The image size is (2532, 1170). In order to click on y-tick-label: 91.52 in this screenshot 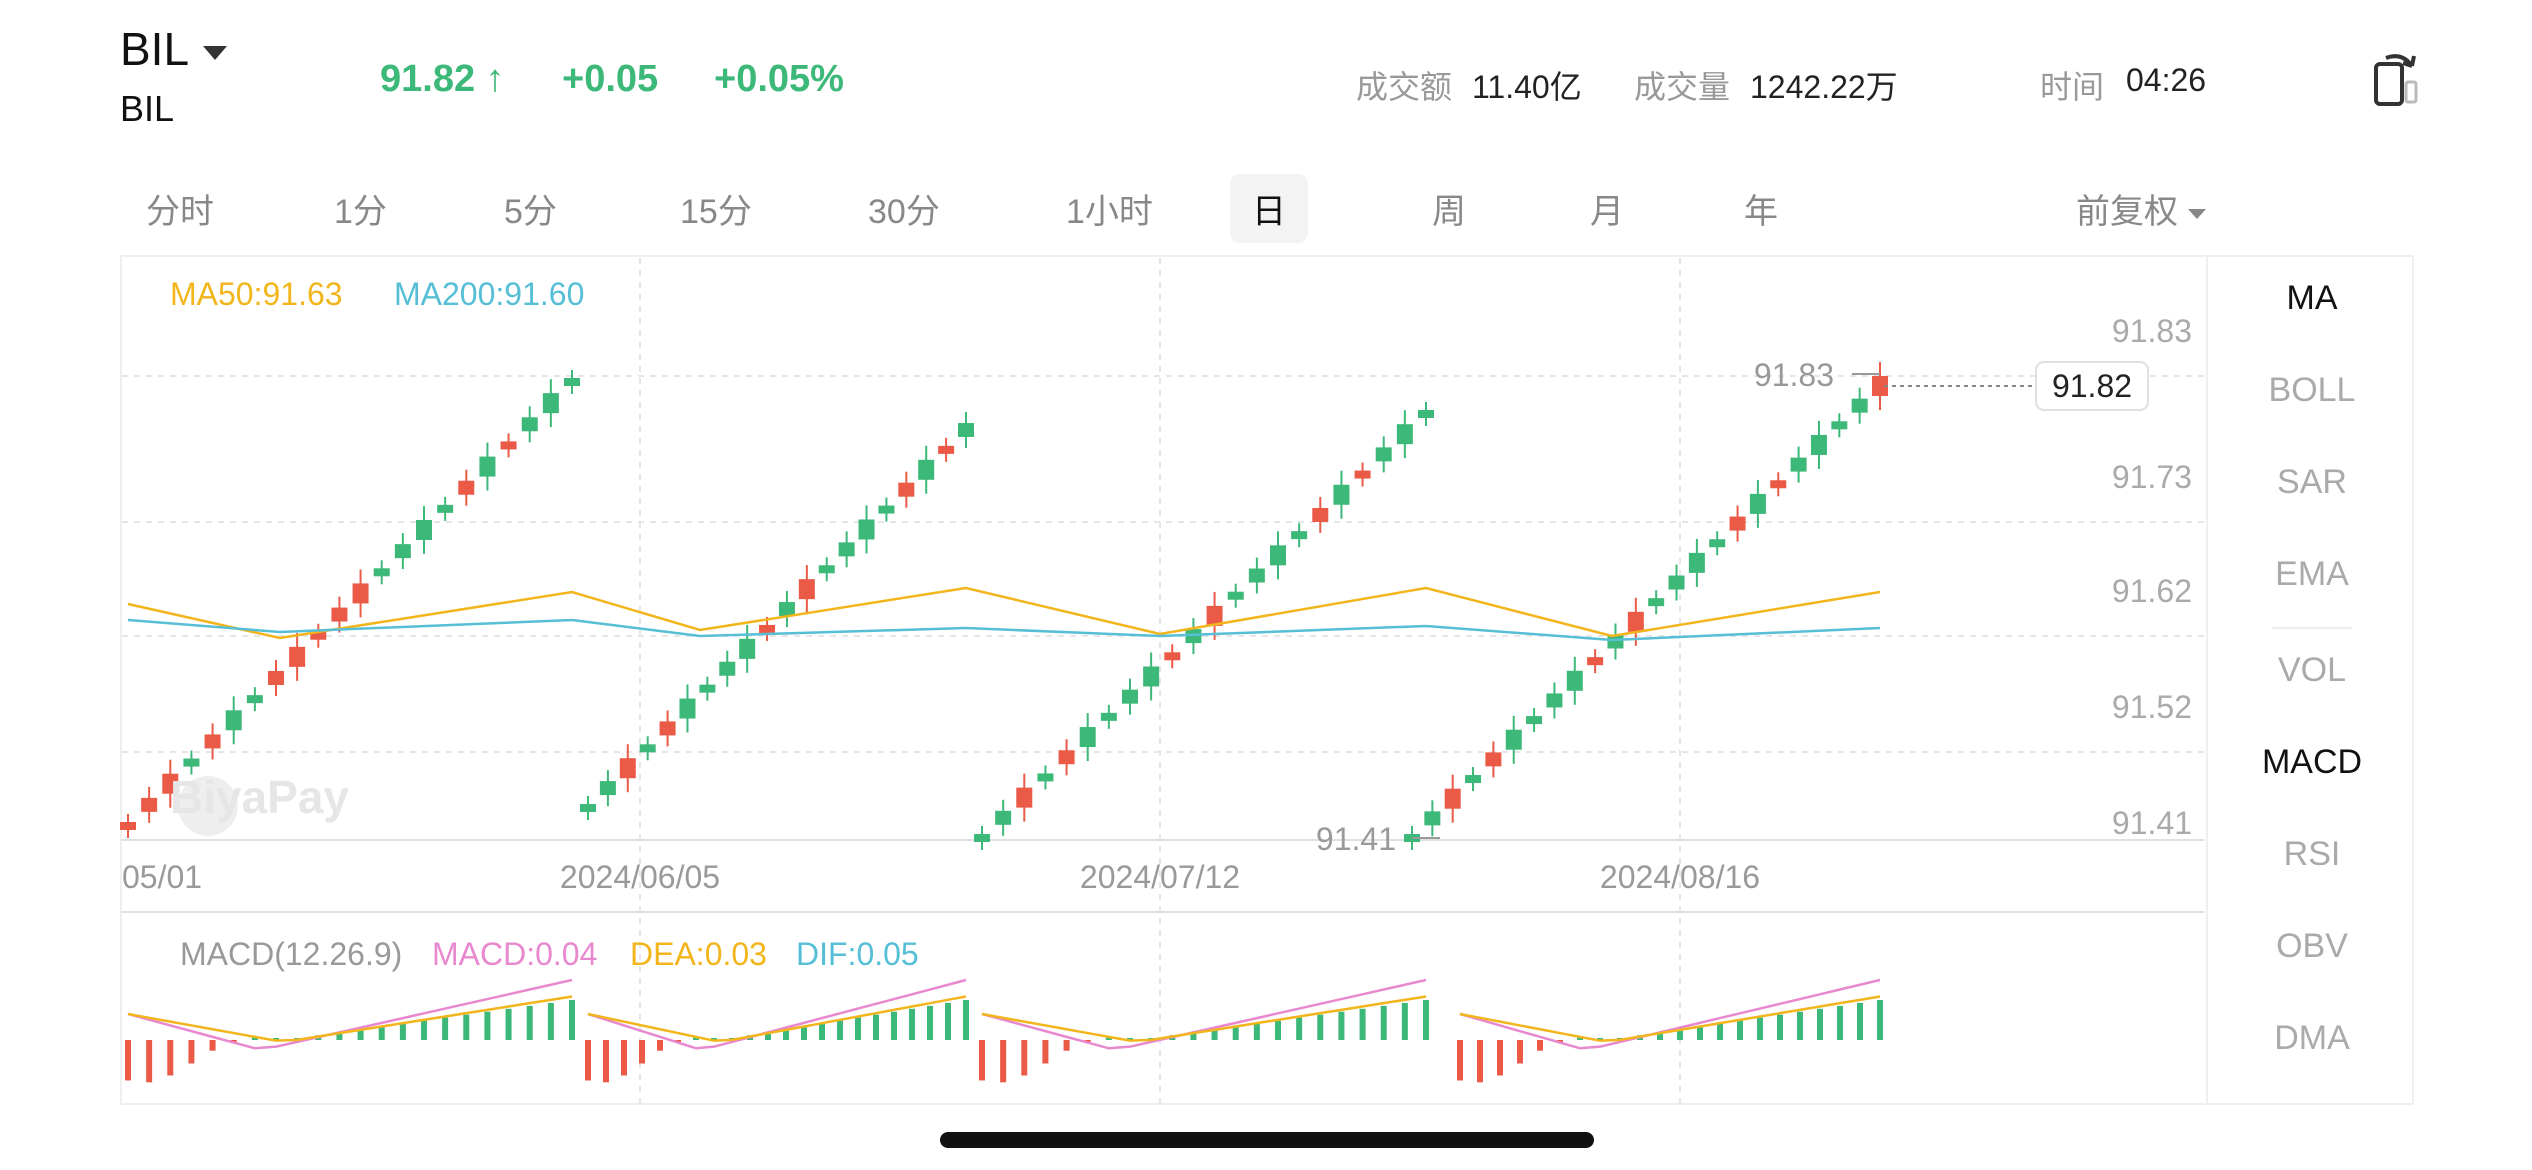, I will do `click(2152, 707)`.